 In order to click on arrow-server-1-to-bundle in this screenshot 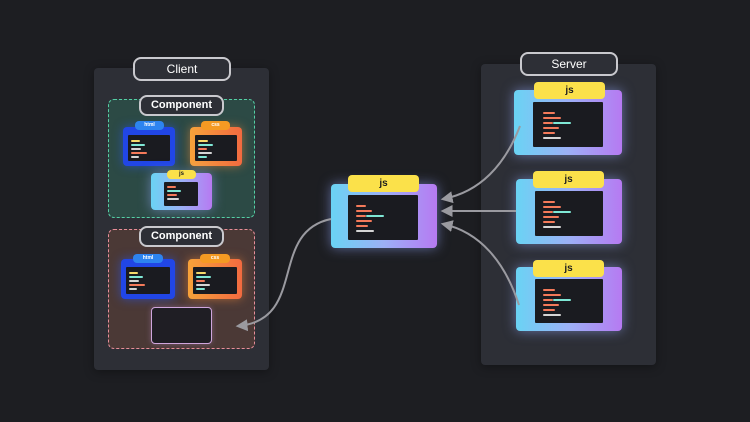, I will do `click(480, 164)`.